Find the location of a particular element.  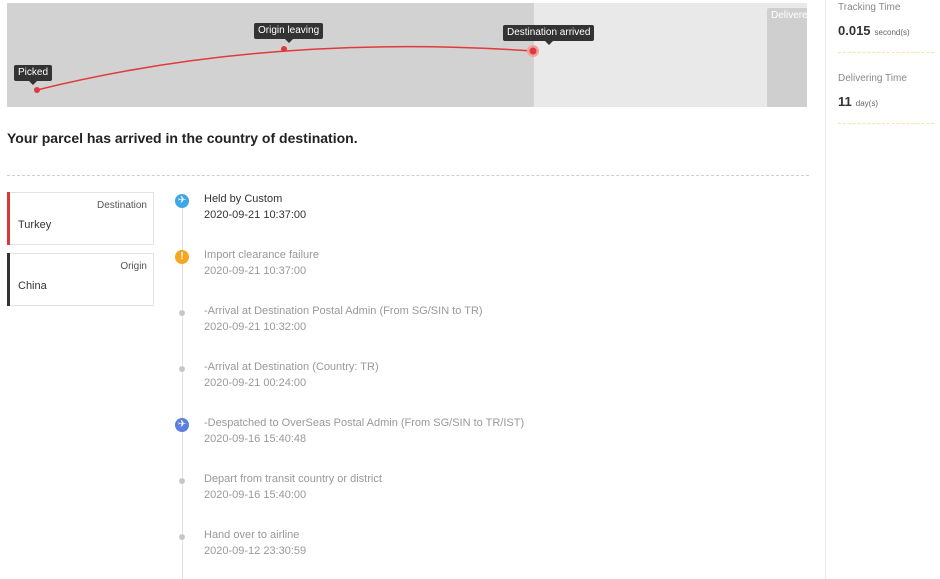

plane-departure-icon: ✈ is located at coordinates (182, 425).